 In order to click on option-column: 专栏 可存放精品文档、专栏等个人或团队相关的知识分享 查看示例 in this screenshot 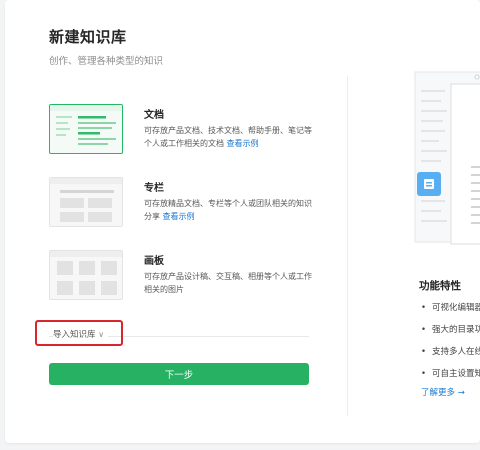, I will do `click(180, 205)`.